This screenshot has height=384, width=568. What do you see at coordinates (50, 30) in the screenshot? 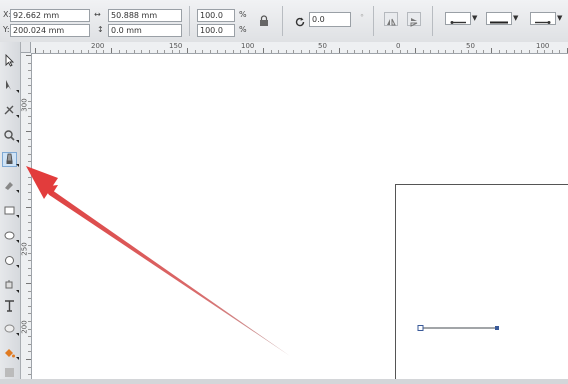
I see `y-position-field: 200.024 mm` at bounding box center [50, 30].